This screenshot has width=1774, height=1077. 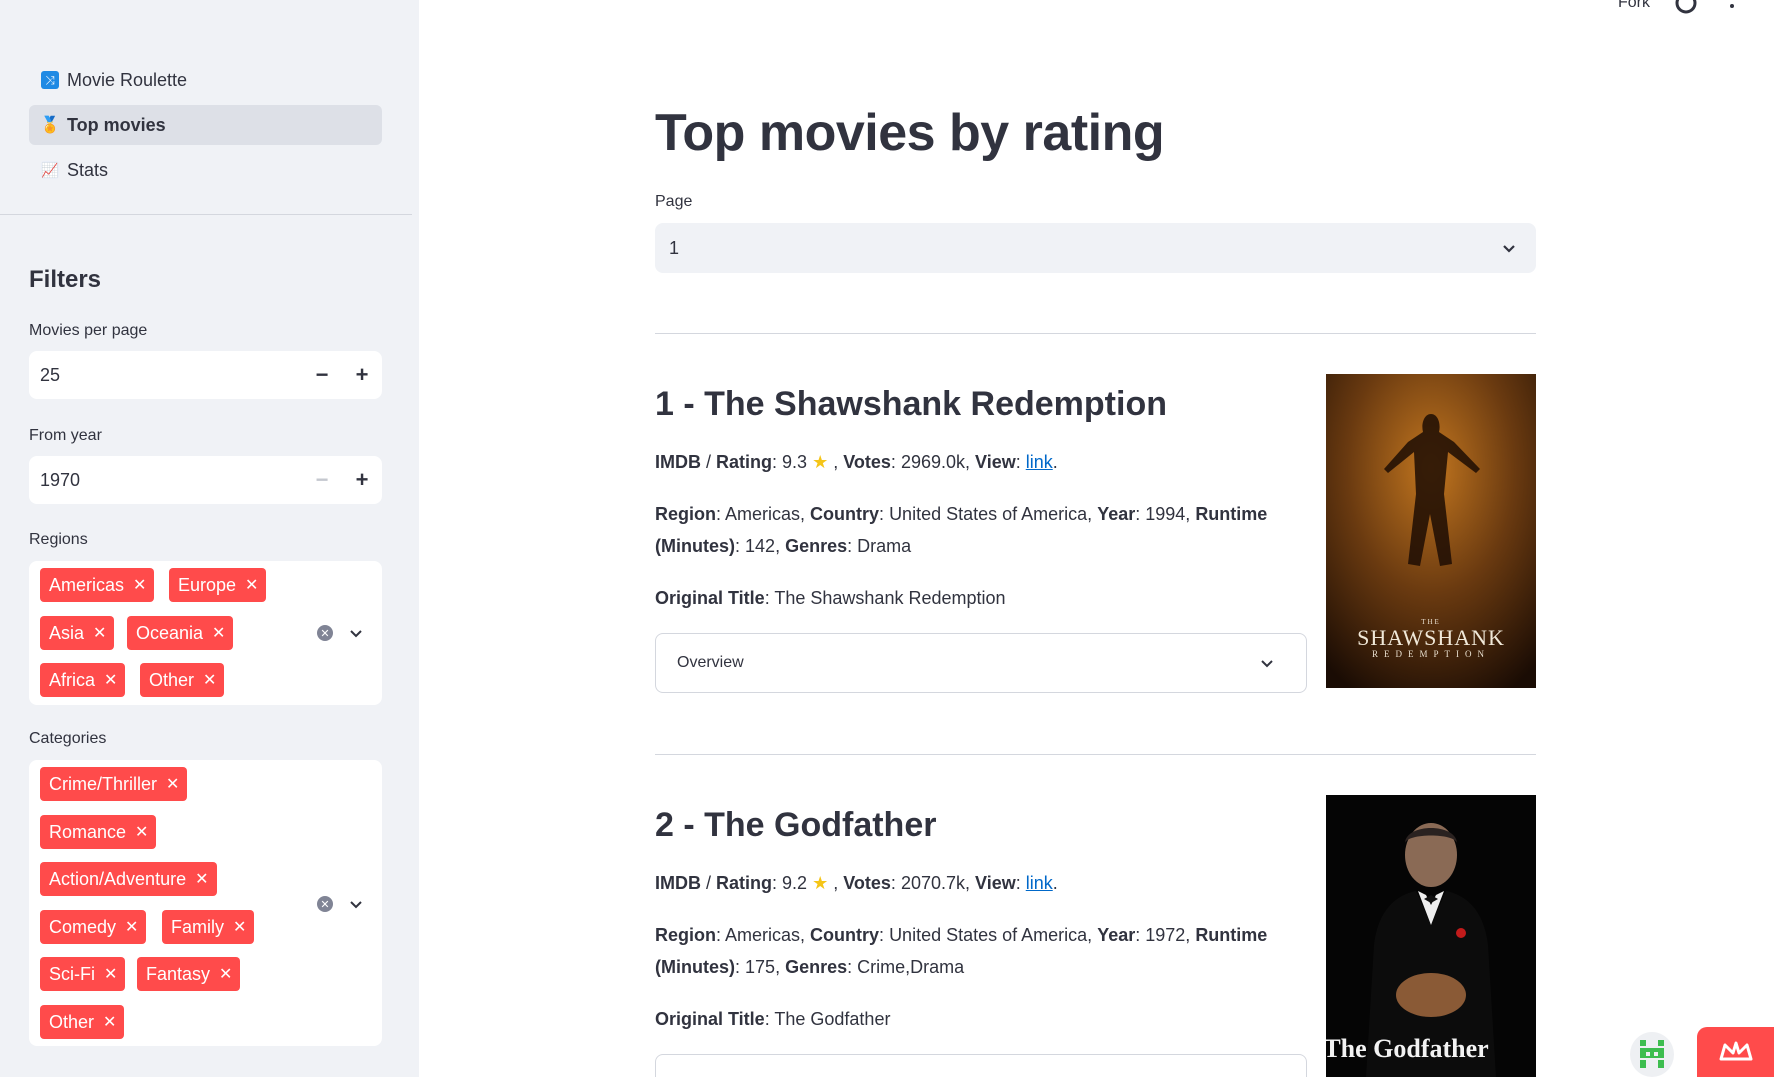 What do you see at coordinates (82, 1022) in the screenshot?
I see `category-tag: Other ✕` at bounding box center [82, 1022].